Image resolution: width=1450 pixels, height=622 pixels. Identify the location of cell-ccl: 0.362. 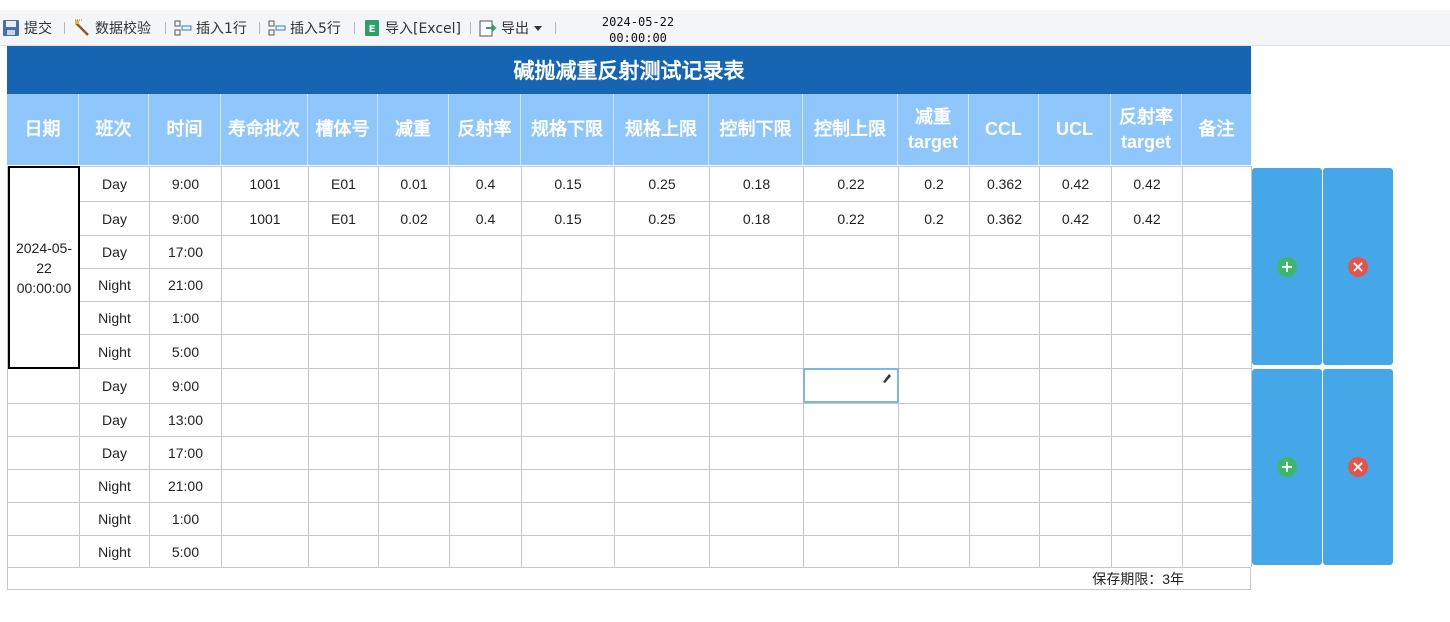
(1004, 218).